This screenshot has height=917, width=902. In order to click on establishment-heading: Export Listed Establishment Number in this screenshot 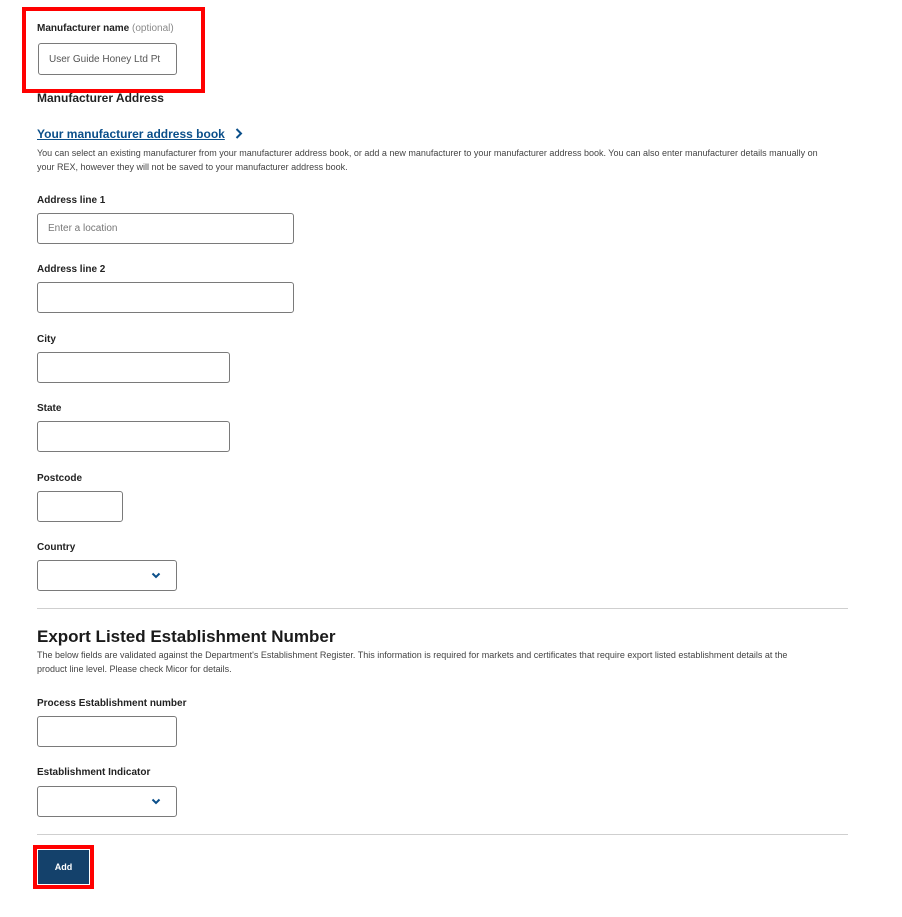, I will do `click(186, 636)`.